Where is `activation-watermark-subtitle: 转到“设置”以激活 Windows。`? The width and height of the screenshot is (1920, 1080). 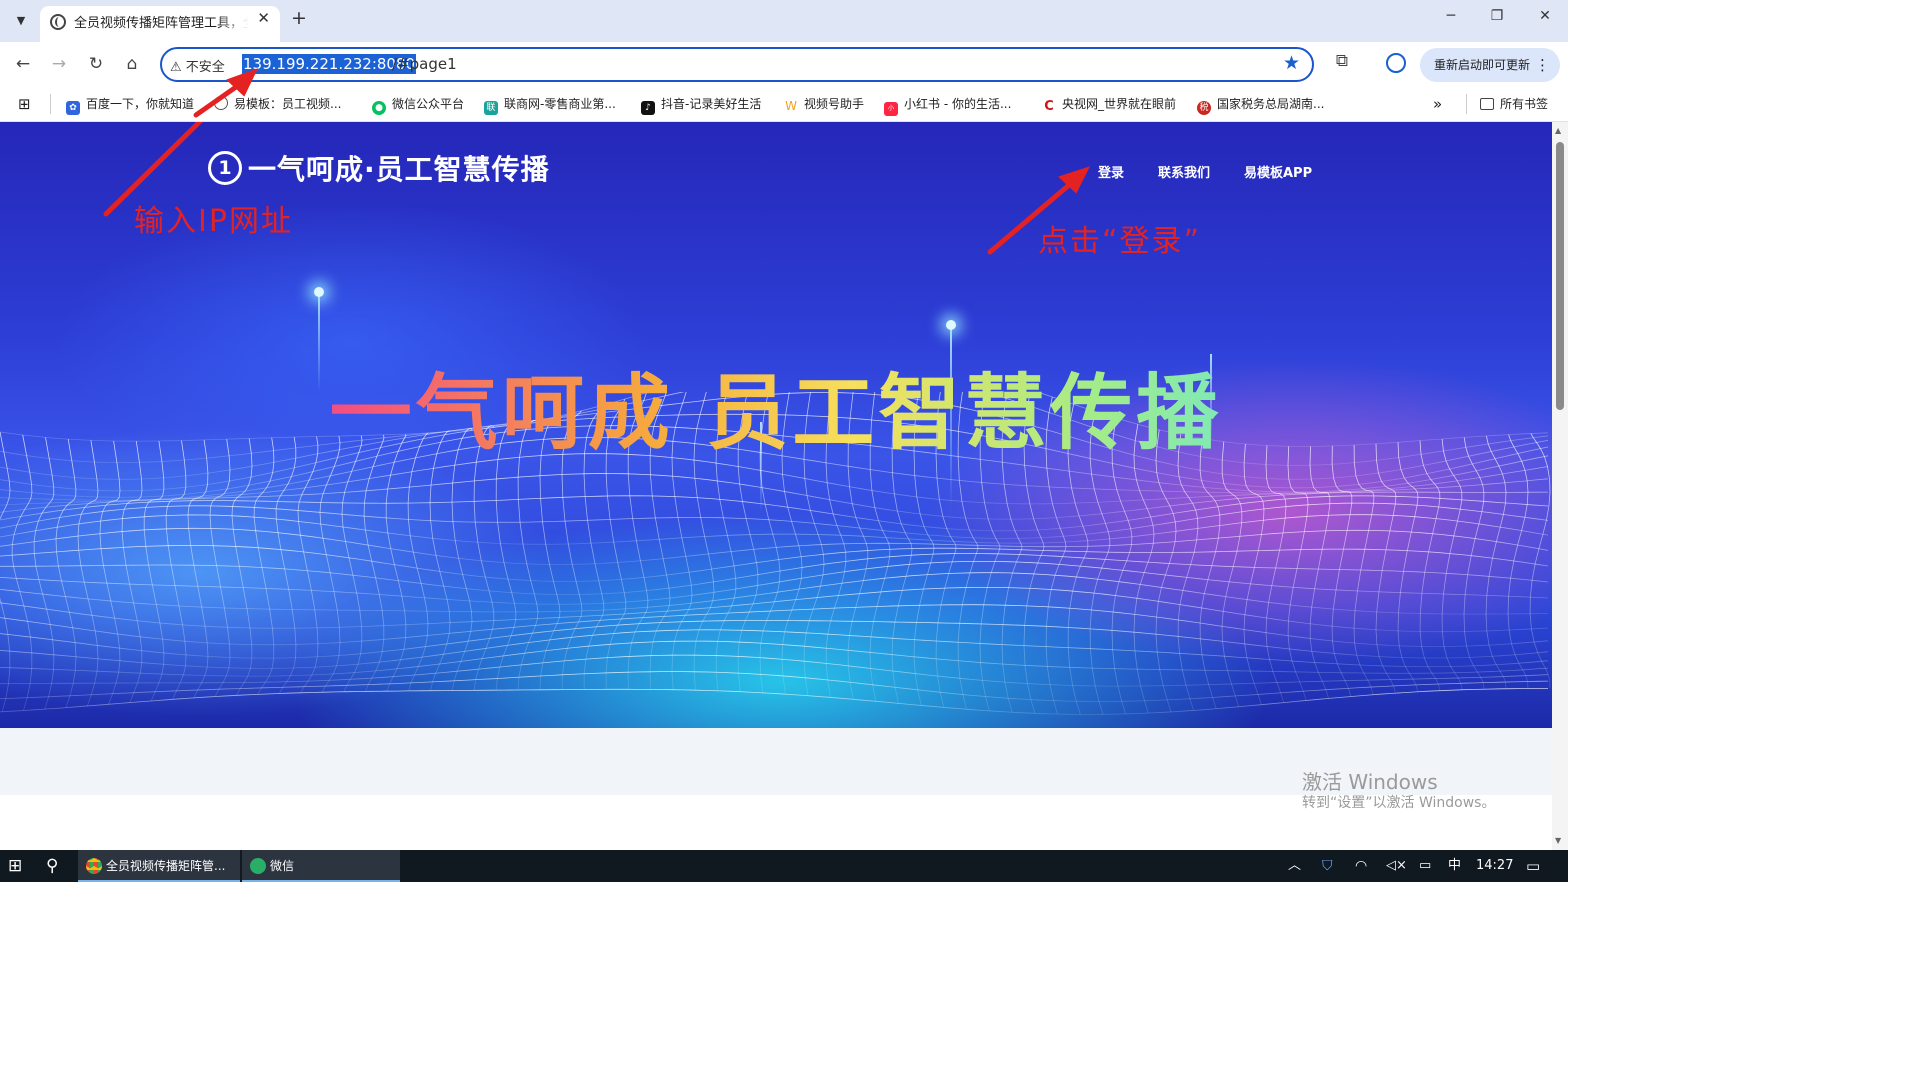
activation-watermark-subtitle: 转到“设置”以激活 Windows。 is located at coordinates (1399, 803).